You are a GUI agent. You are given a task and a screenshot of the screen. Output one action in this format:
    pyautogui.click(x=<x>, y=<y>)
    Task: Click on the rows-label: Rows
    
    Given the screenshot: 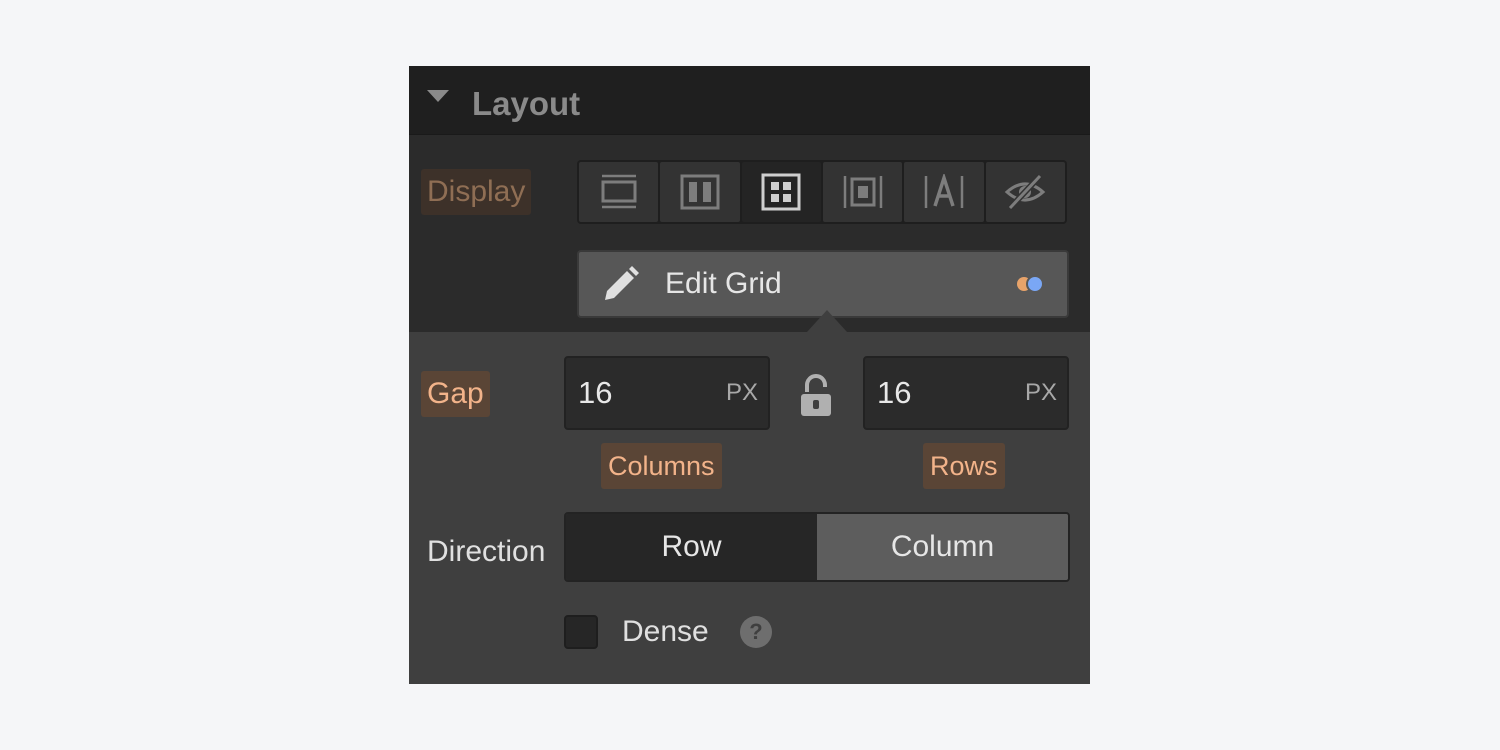 What is the action you would take?
    pyautogui.click(x=964, y=466)
    